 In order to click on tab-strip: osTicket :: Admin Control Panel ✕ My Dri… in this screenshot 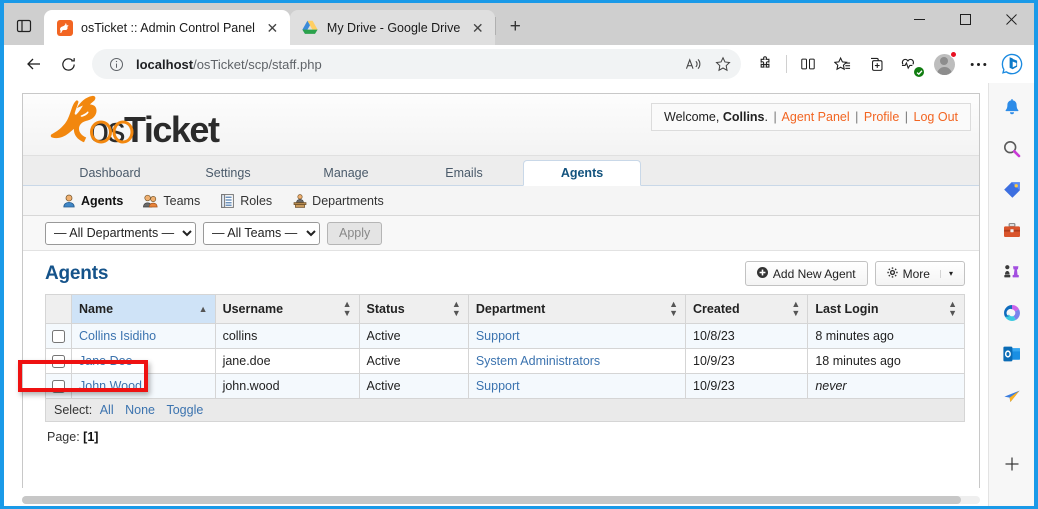, I will do `click(519, 24)`.